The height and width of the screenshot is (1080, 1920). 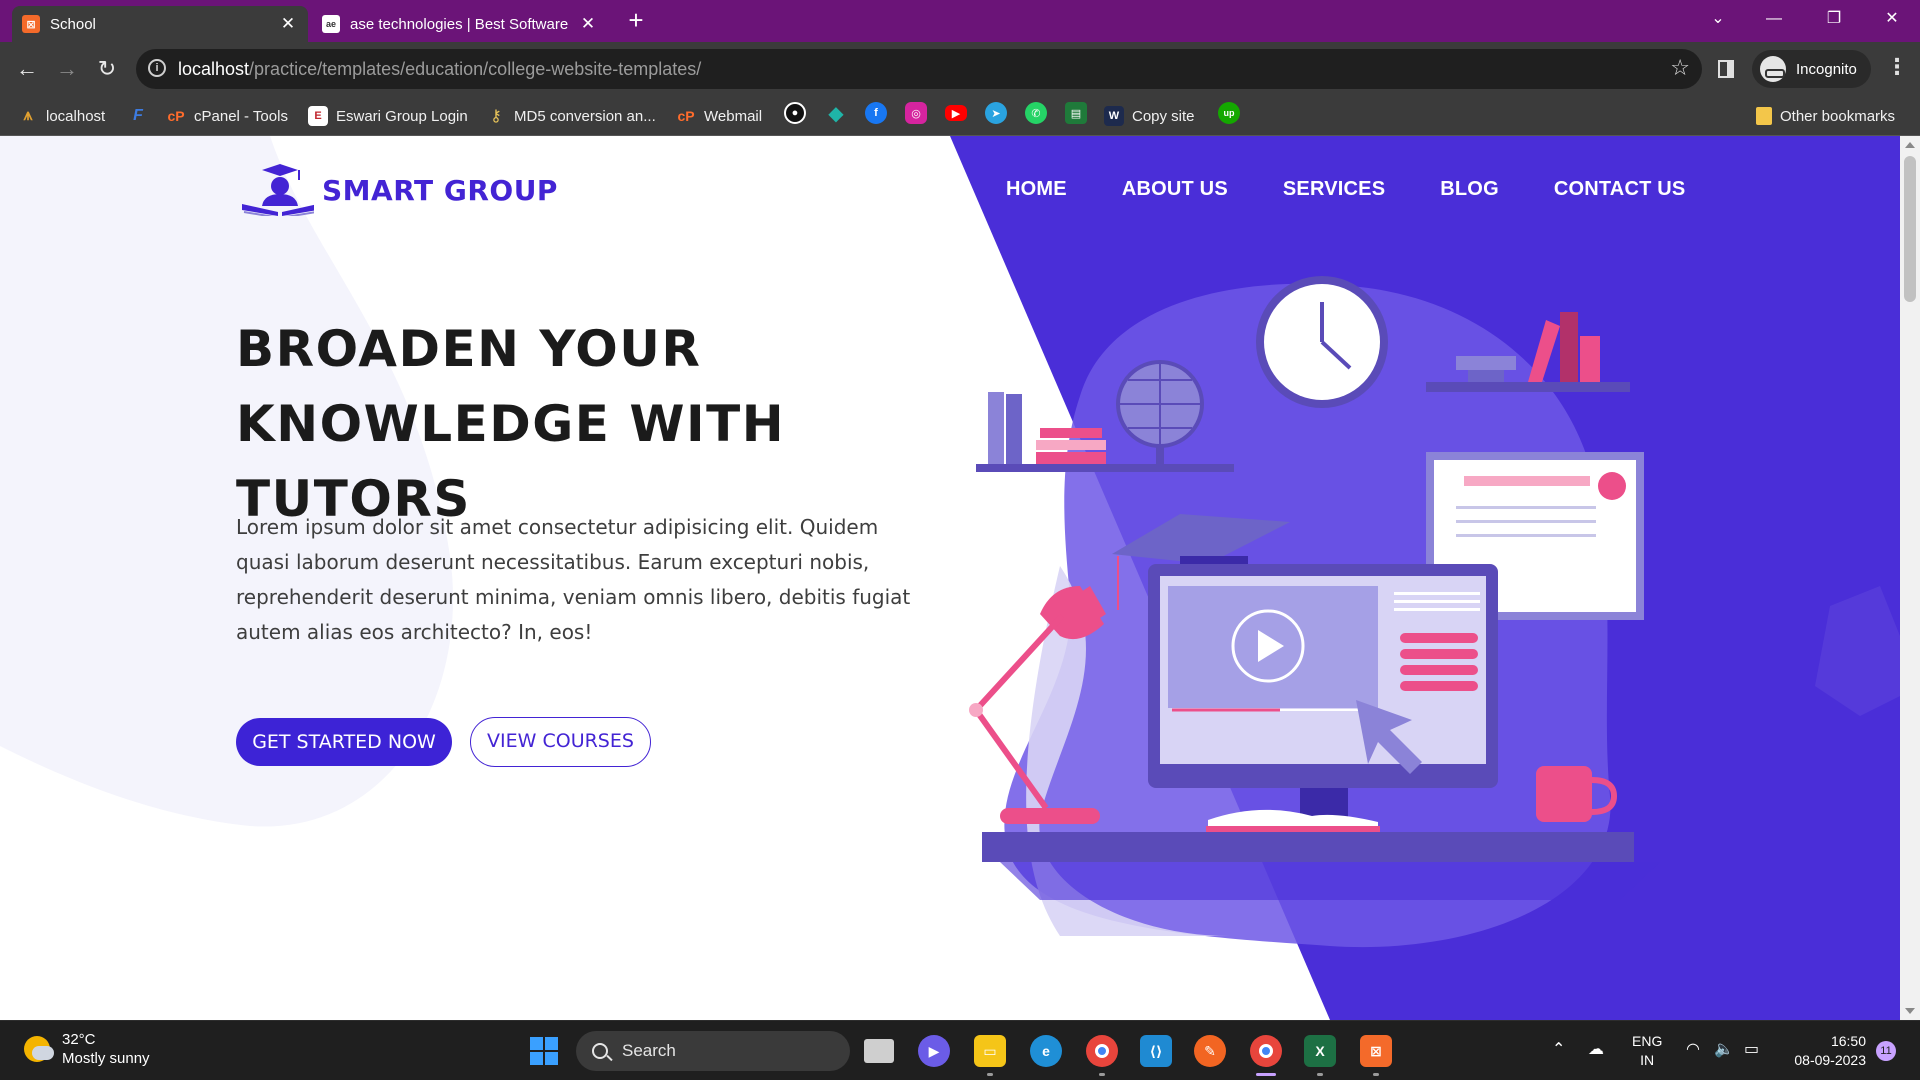 What do you see at coordinates (1036, 113) in the screenshot?
I see `whatsapp-icon: ✆` at bounding box center [1036, 113].